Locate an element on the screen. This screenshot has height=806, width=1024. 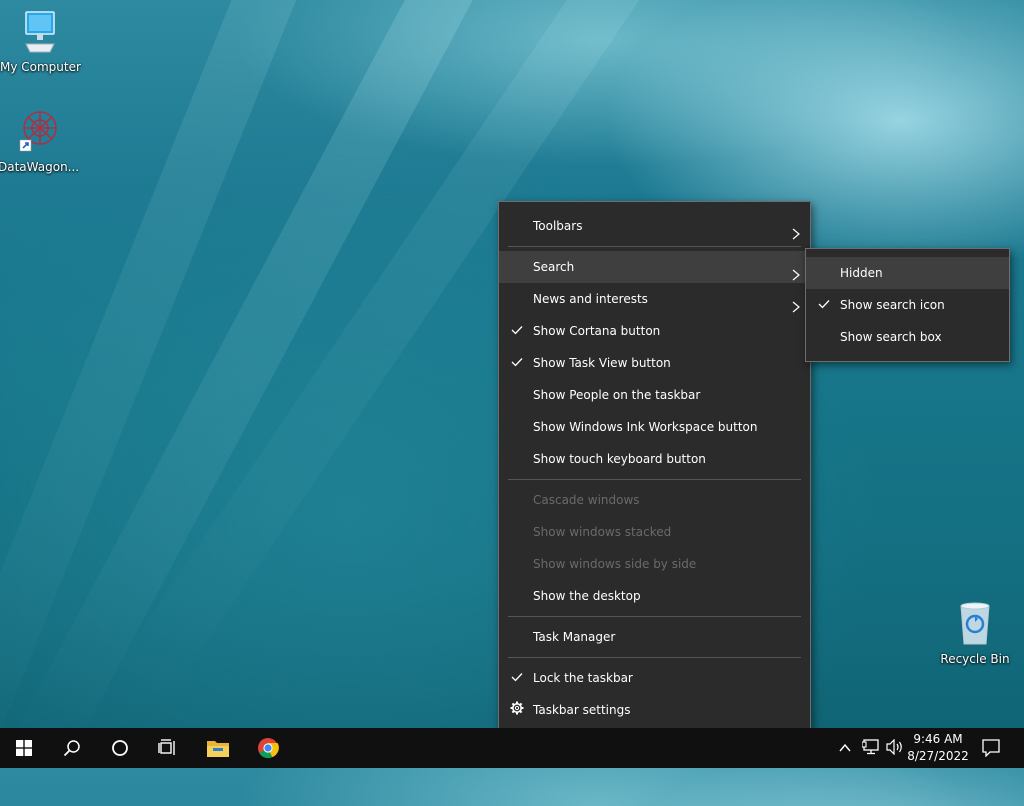
submenu-item-show-search-box: Show search box is located at coordinates (907, 337).